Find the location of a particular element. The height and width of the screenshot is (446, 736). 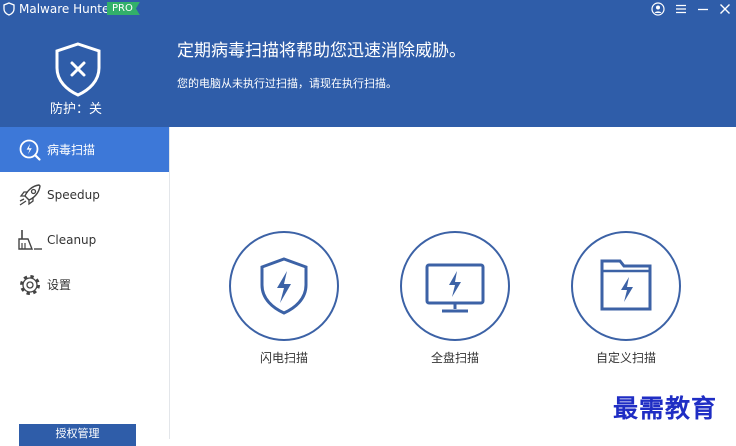

minimize-icon is located at coordinates (703, 9).